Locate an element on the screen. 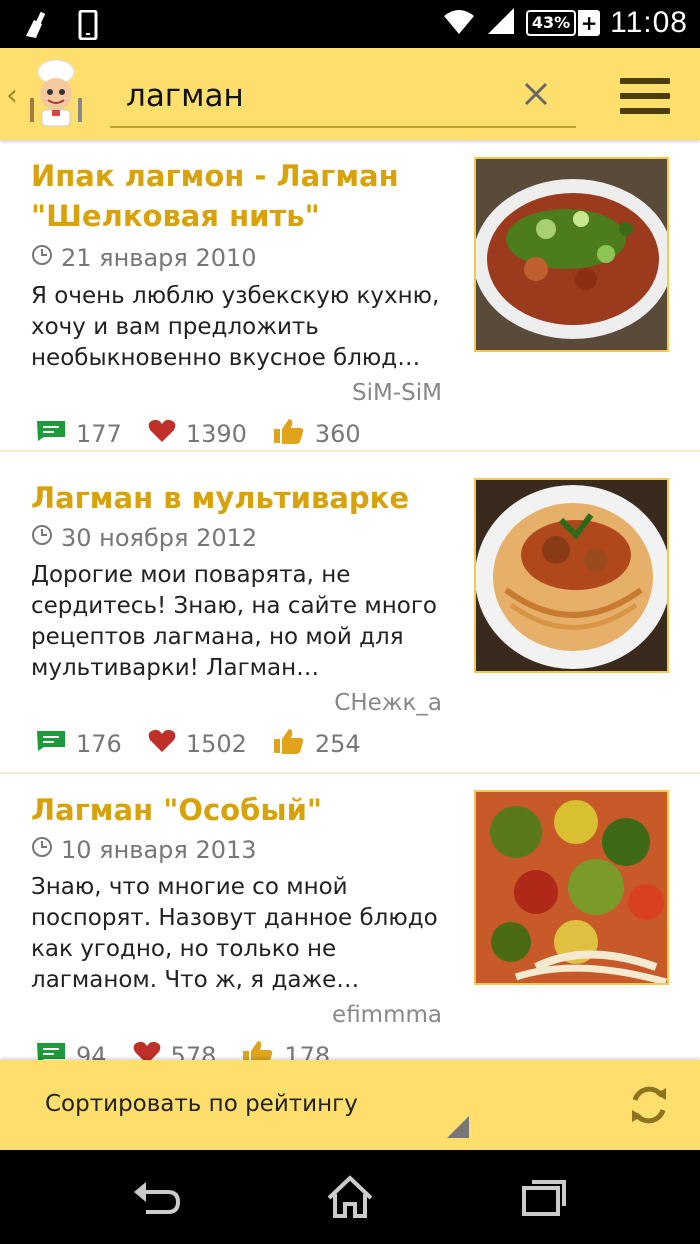  recipe-date: 21 января 2010 is located at coordinates (144, 258).